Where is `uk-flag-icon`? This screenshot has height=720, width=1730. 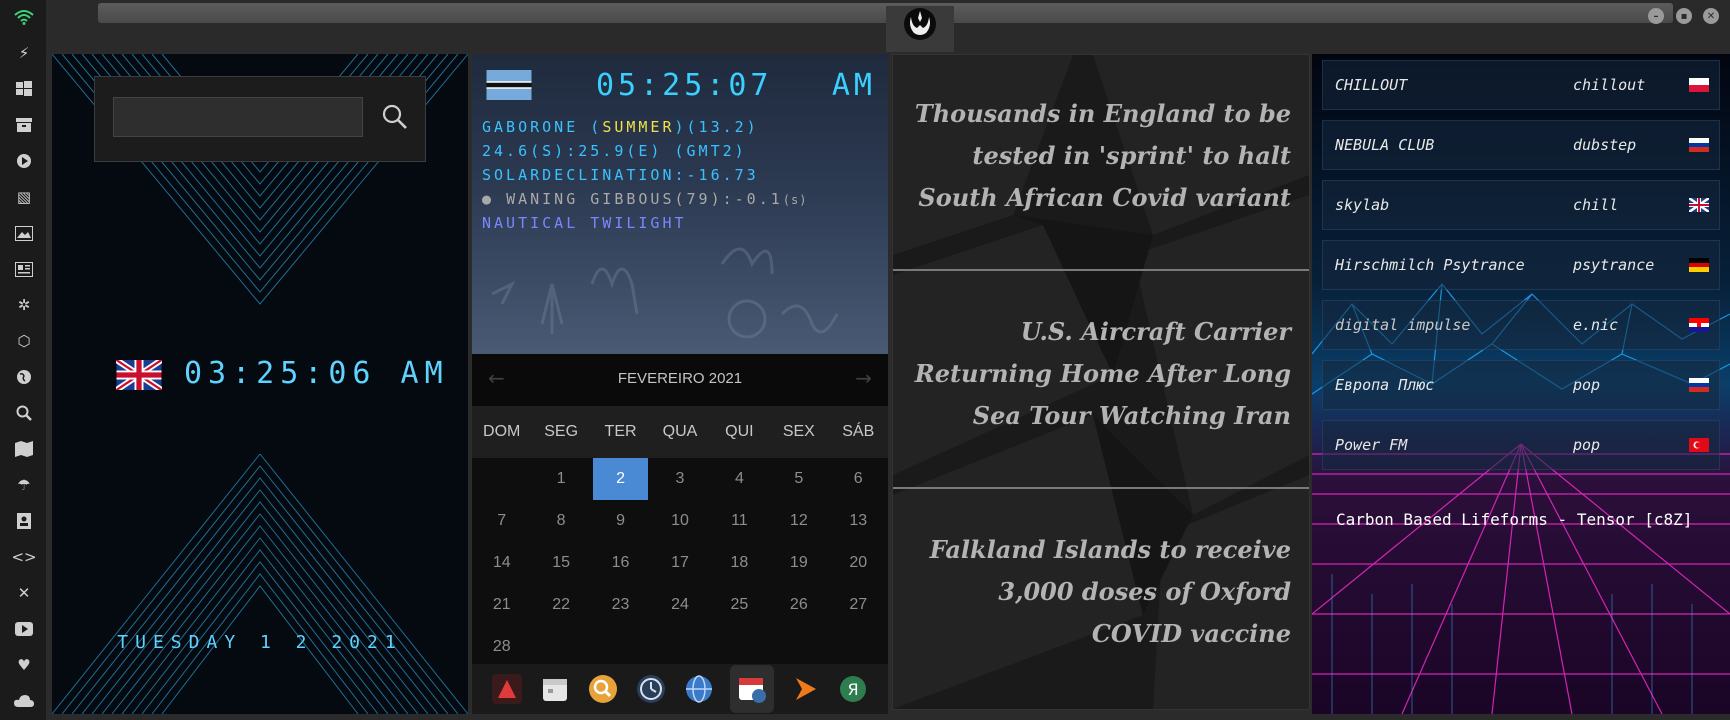 uk-flag-icon is located at coordinates (1699, 205).